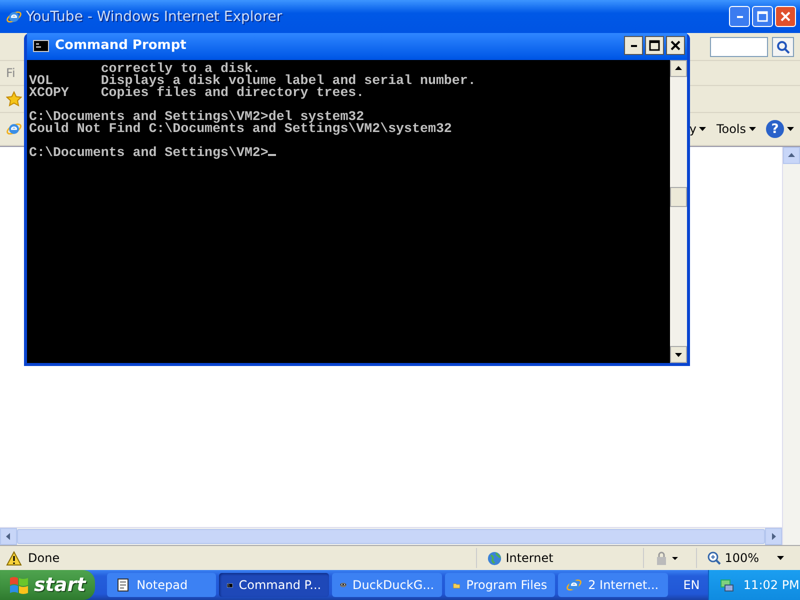 The width and height of the screenshot is (800, 600). I want to click on horizontal-scrollbar, so click(391, 536).